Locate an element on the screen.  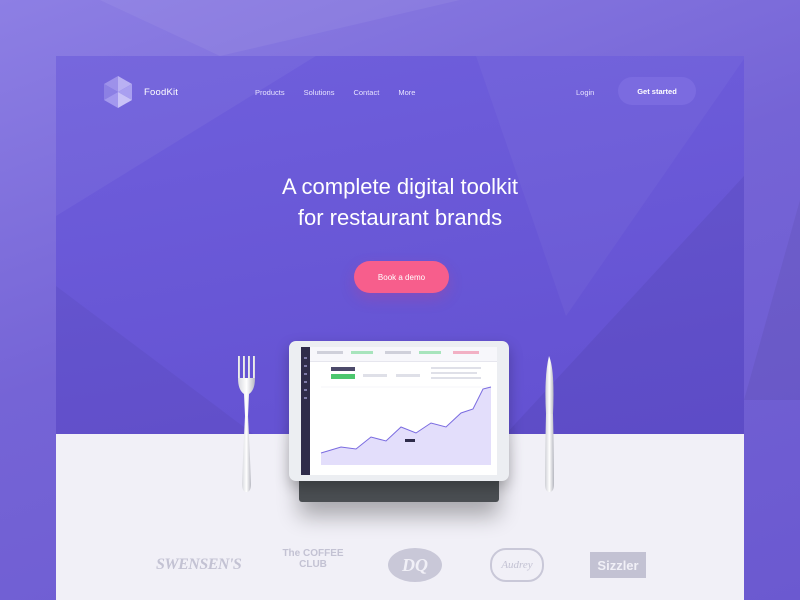
client-logo-dq: DQ is located at coordinates (415, 565).